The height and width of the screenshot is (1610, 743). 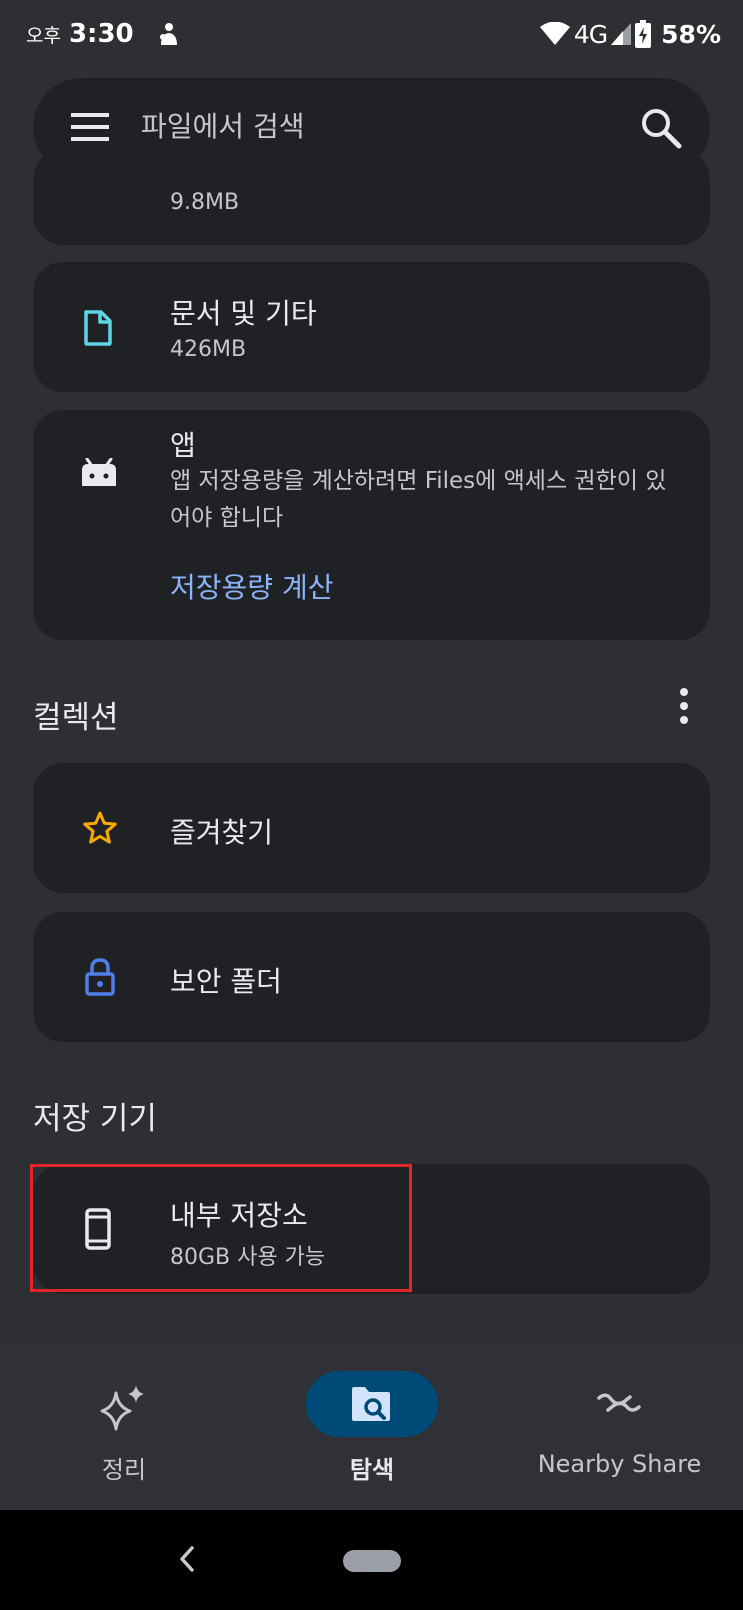 I want to click on nearby-share-icon, so click(x=619, y=1402).